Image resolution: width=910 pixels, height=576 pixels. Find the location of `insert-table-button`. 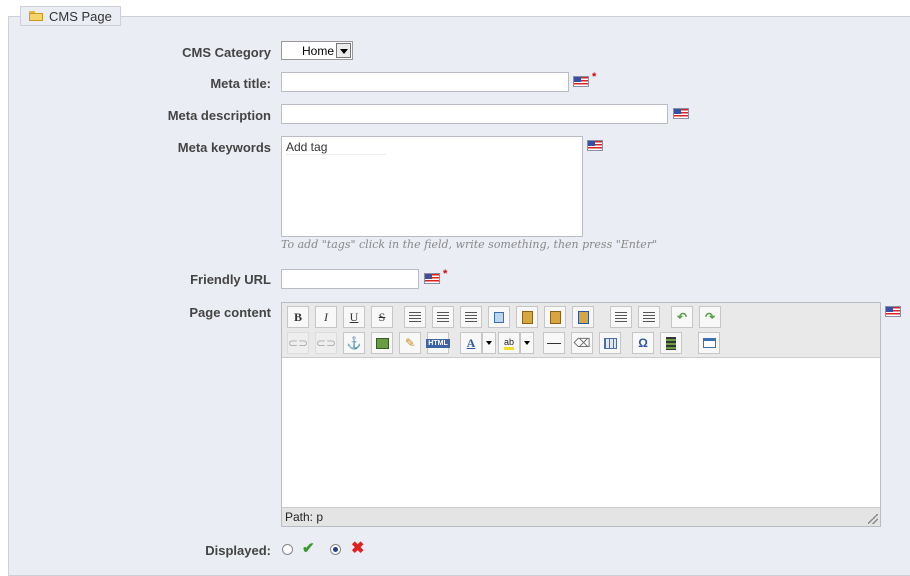

insert-table-button is located at coordinates (610, 343).